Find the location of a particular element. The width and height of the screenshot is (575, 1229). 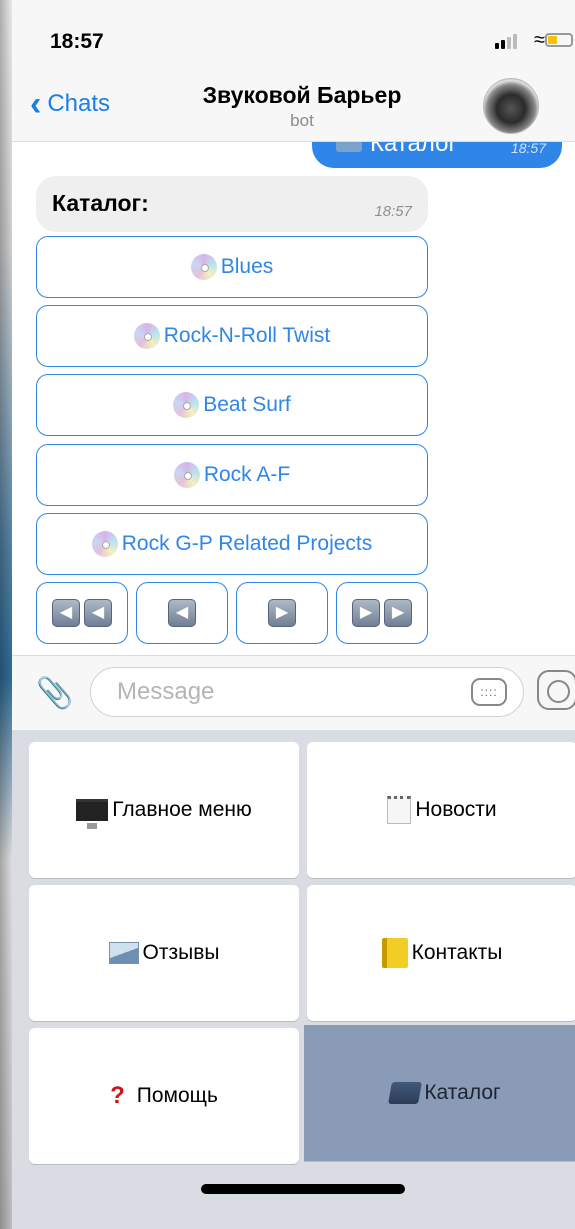

inline-button-label: Rock-N-Roll Twist is located at coordinates (247, 335).